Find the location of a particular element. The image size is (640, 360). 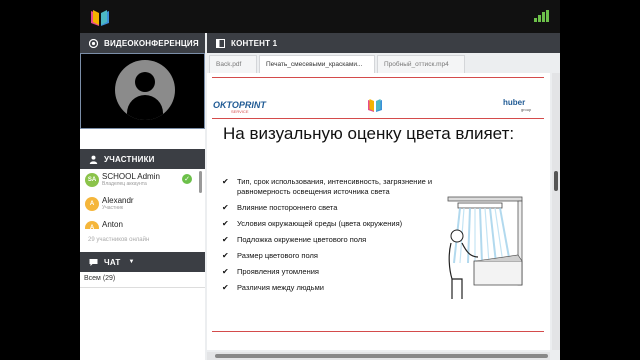

chat-header-wrap: ЧАТ ▼ is located at coordinates (142, 262).